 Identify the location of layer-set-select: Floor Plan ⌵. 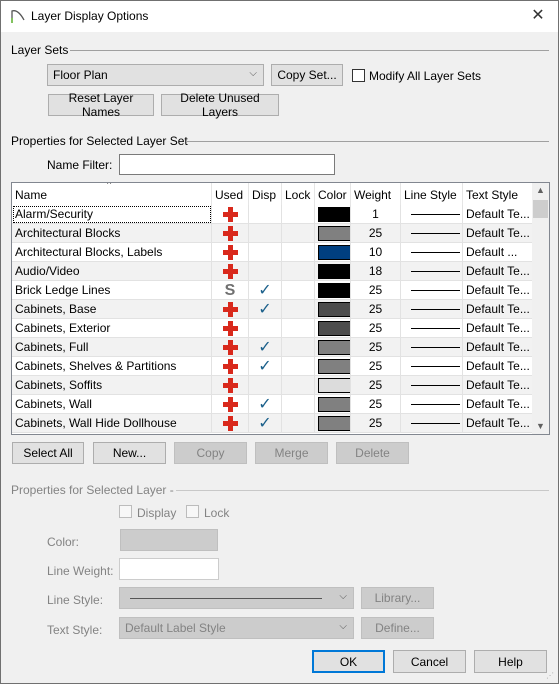
(155, 75).